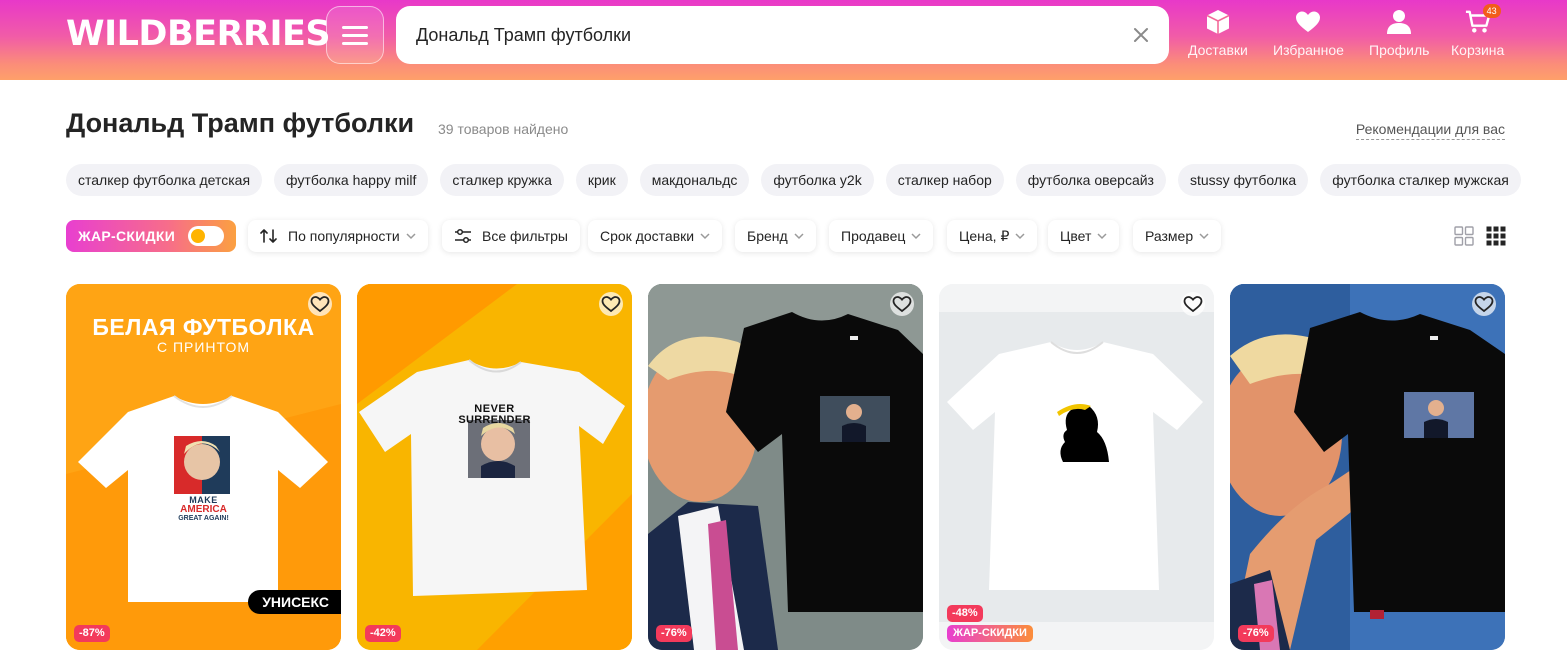 Image resolution: width=1567 pixels, height=669 pixels. What do you see at coordinates (351, 180) in the screenshot?
I see `suggestion-chip: футболка happy milf` at bounding box center [351, 180].